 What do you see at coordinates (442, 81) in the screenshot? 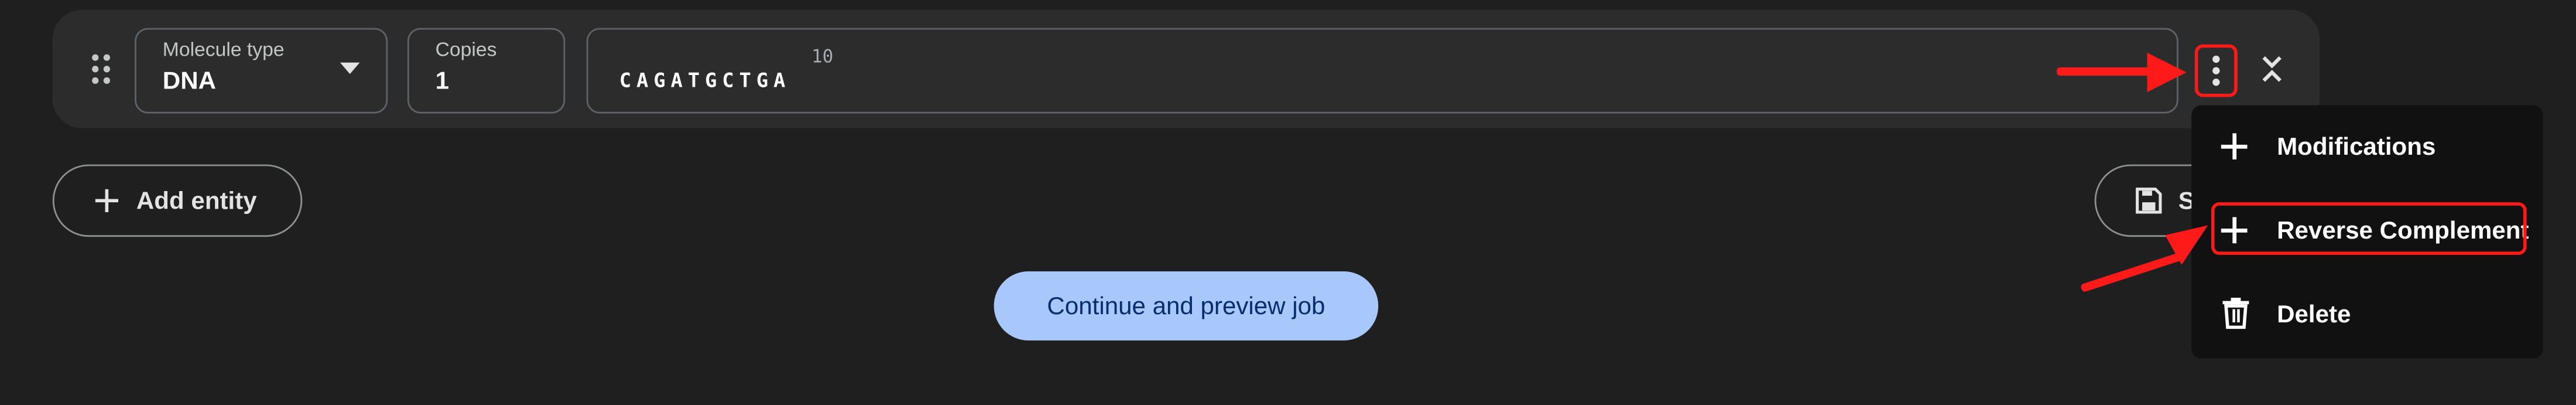
I see `copies-value: 1` at bounding box center [442, 81].